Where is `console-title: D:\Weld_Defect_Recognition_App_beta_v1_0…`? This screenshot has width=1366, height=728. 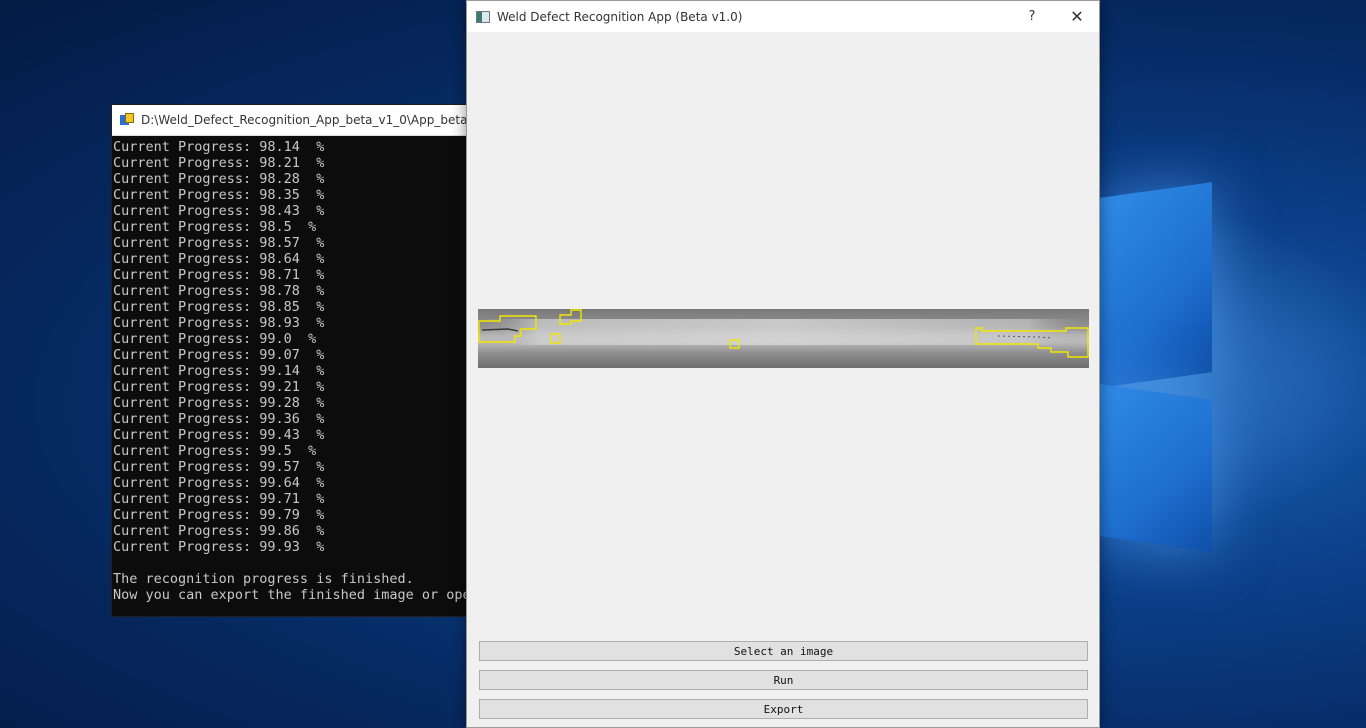 console-title: D:\Weld_Defect_Recognition_App_beta_v1_0… is located at coordinates (307, 120).